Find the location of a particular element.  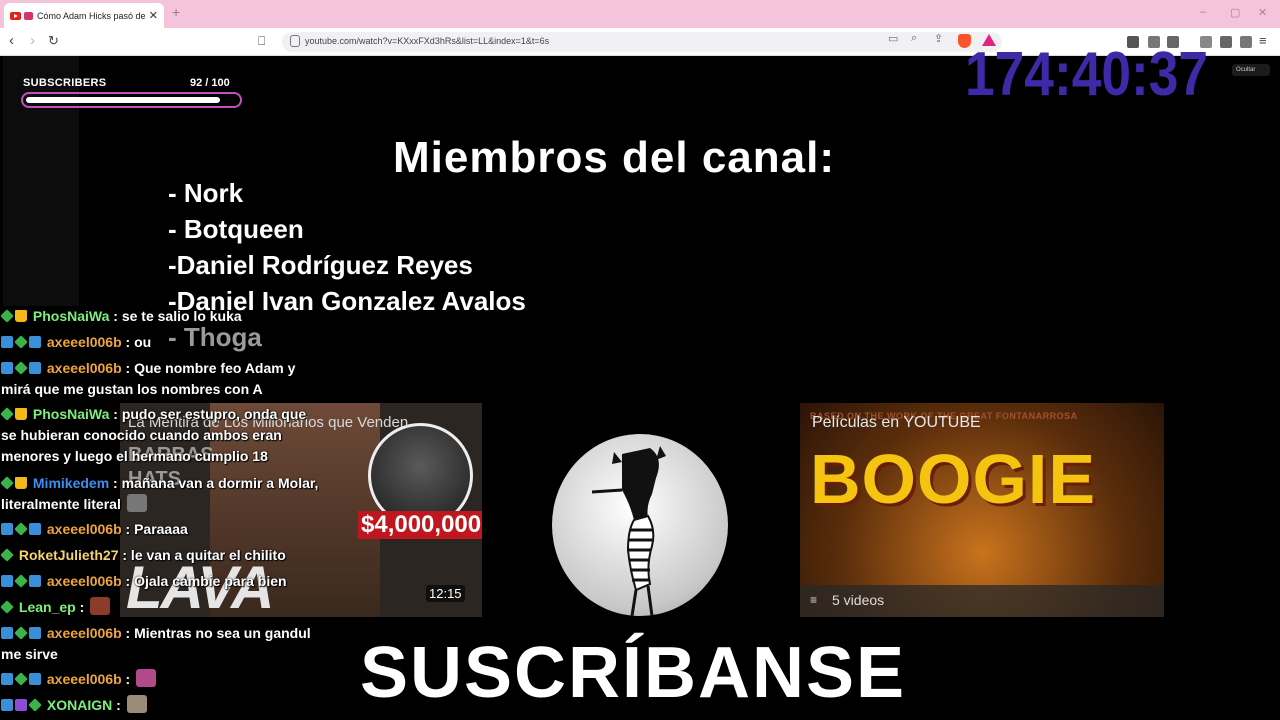

stream-timer: 174:40:37 is located at coordinates (1087, 74).